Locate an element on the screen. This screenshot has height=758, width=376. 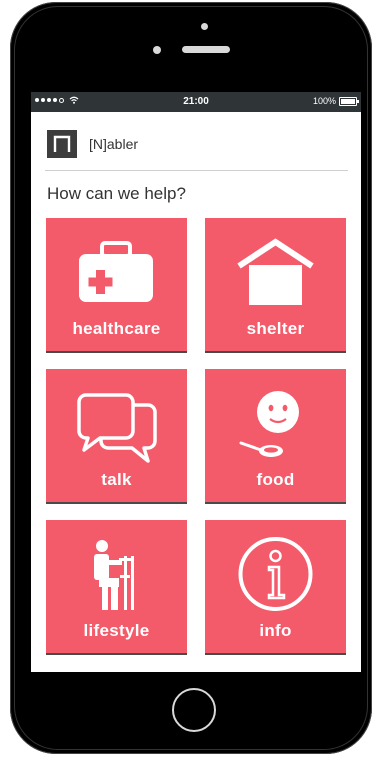
tile-label: food is located at coordinates (275, 479).